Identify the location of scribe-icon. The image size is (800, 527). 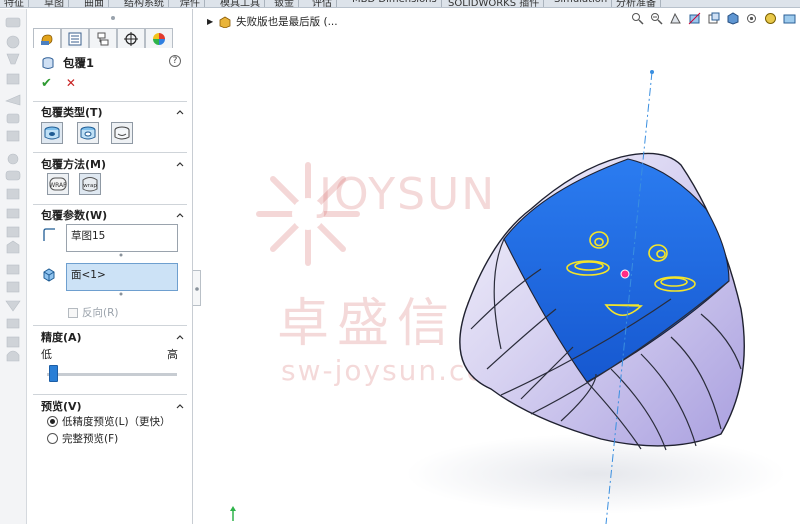
(122, 133).